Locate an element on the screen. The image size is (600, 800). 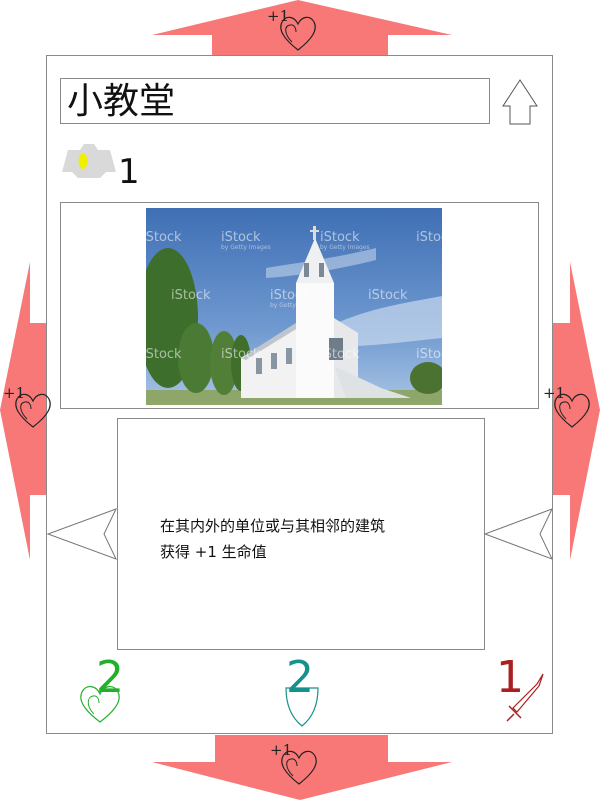
up-arrow-icon is located at coordinates (520, 102).